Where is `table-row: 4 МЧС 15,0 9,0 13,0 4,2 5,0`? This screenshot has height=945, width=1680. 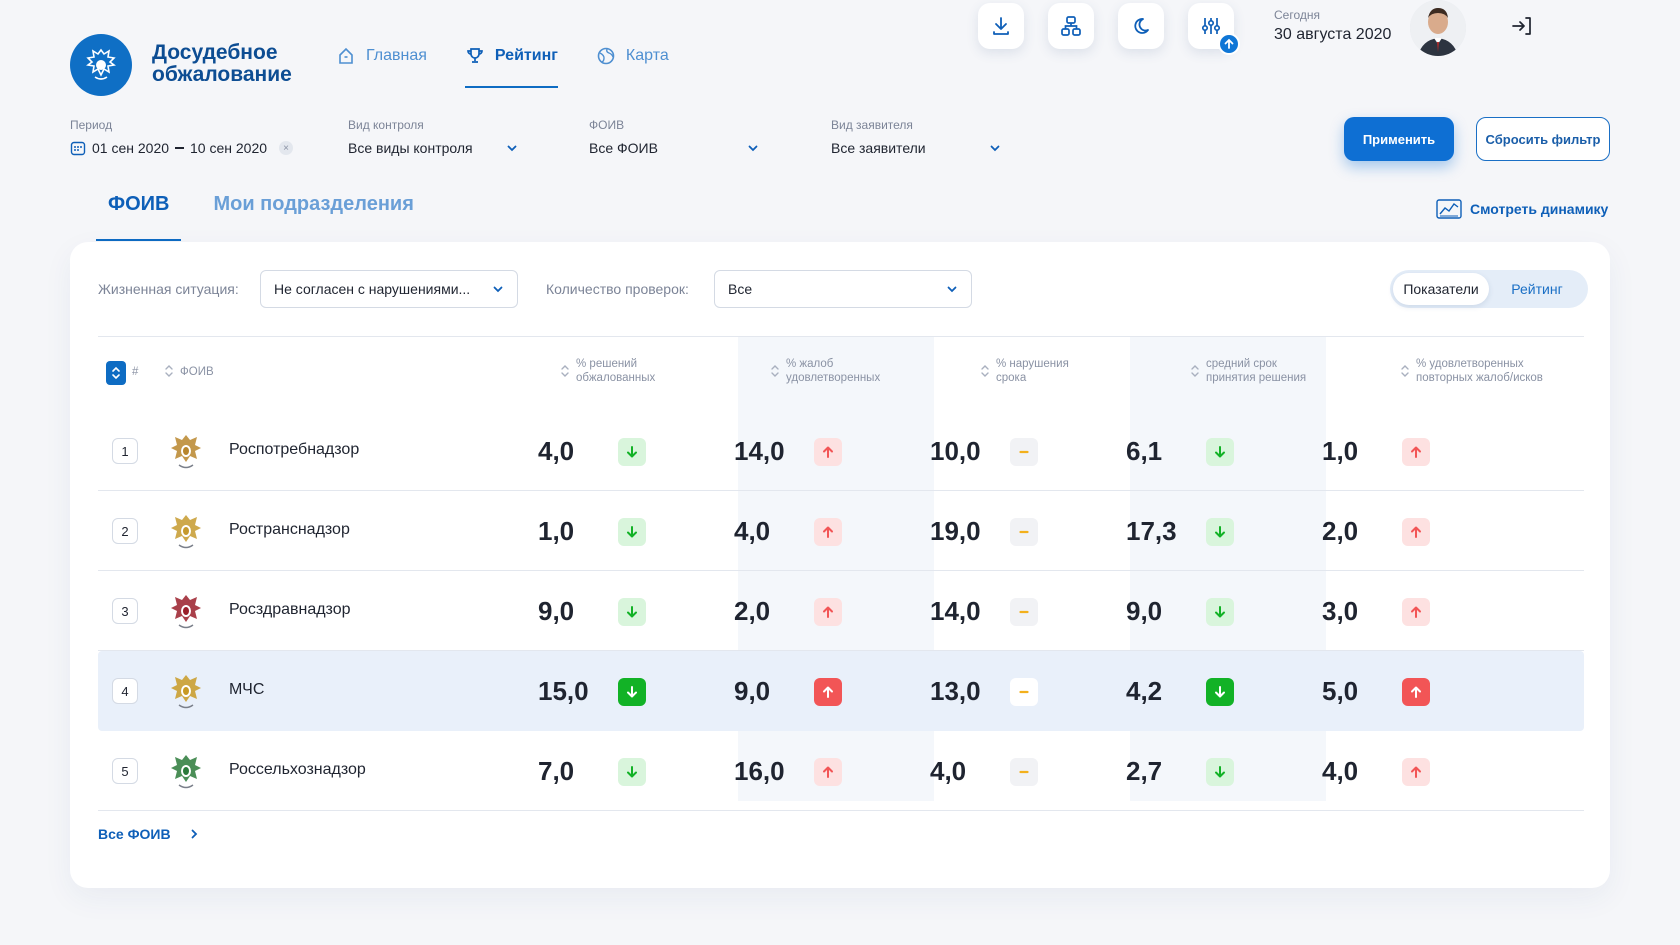
table-row: 4 МЧС 15,0 9,0 13,0 4,2 5,0 is located at coordinates (841, 691).